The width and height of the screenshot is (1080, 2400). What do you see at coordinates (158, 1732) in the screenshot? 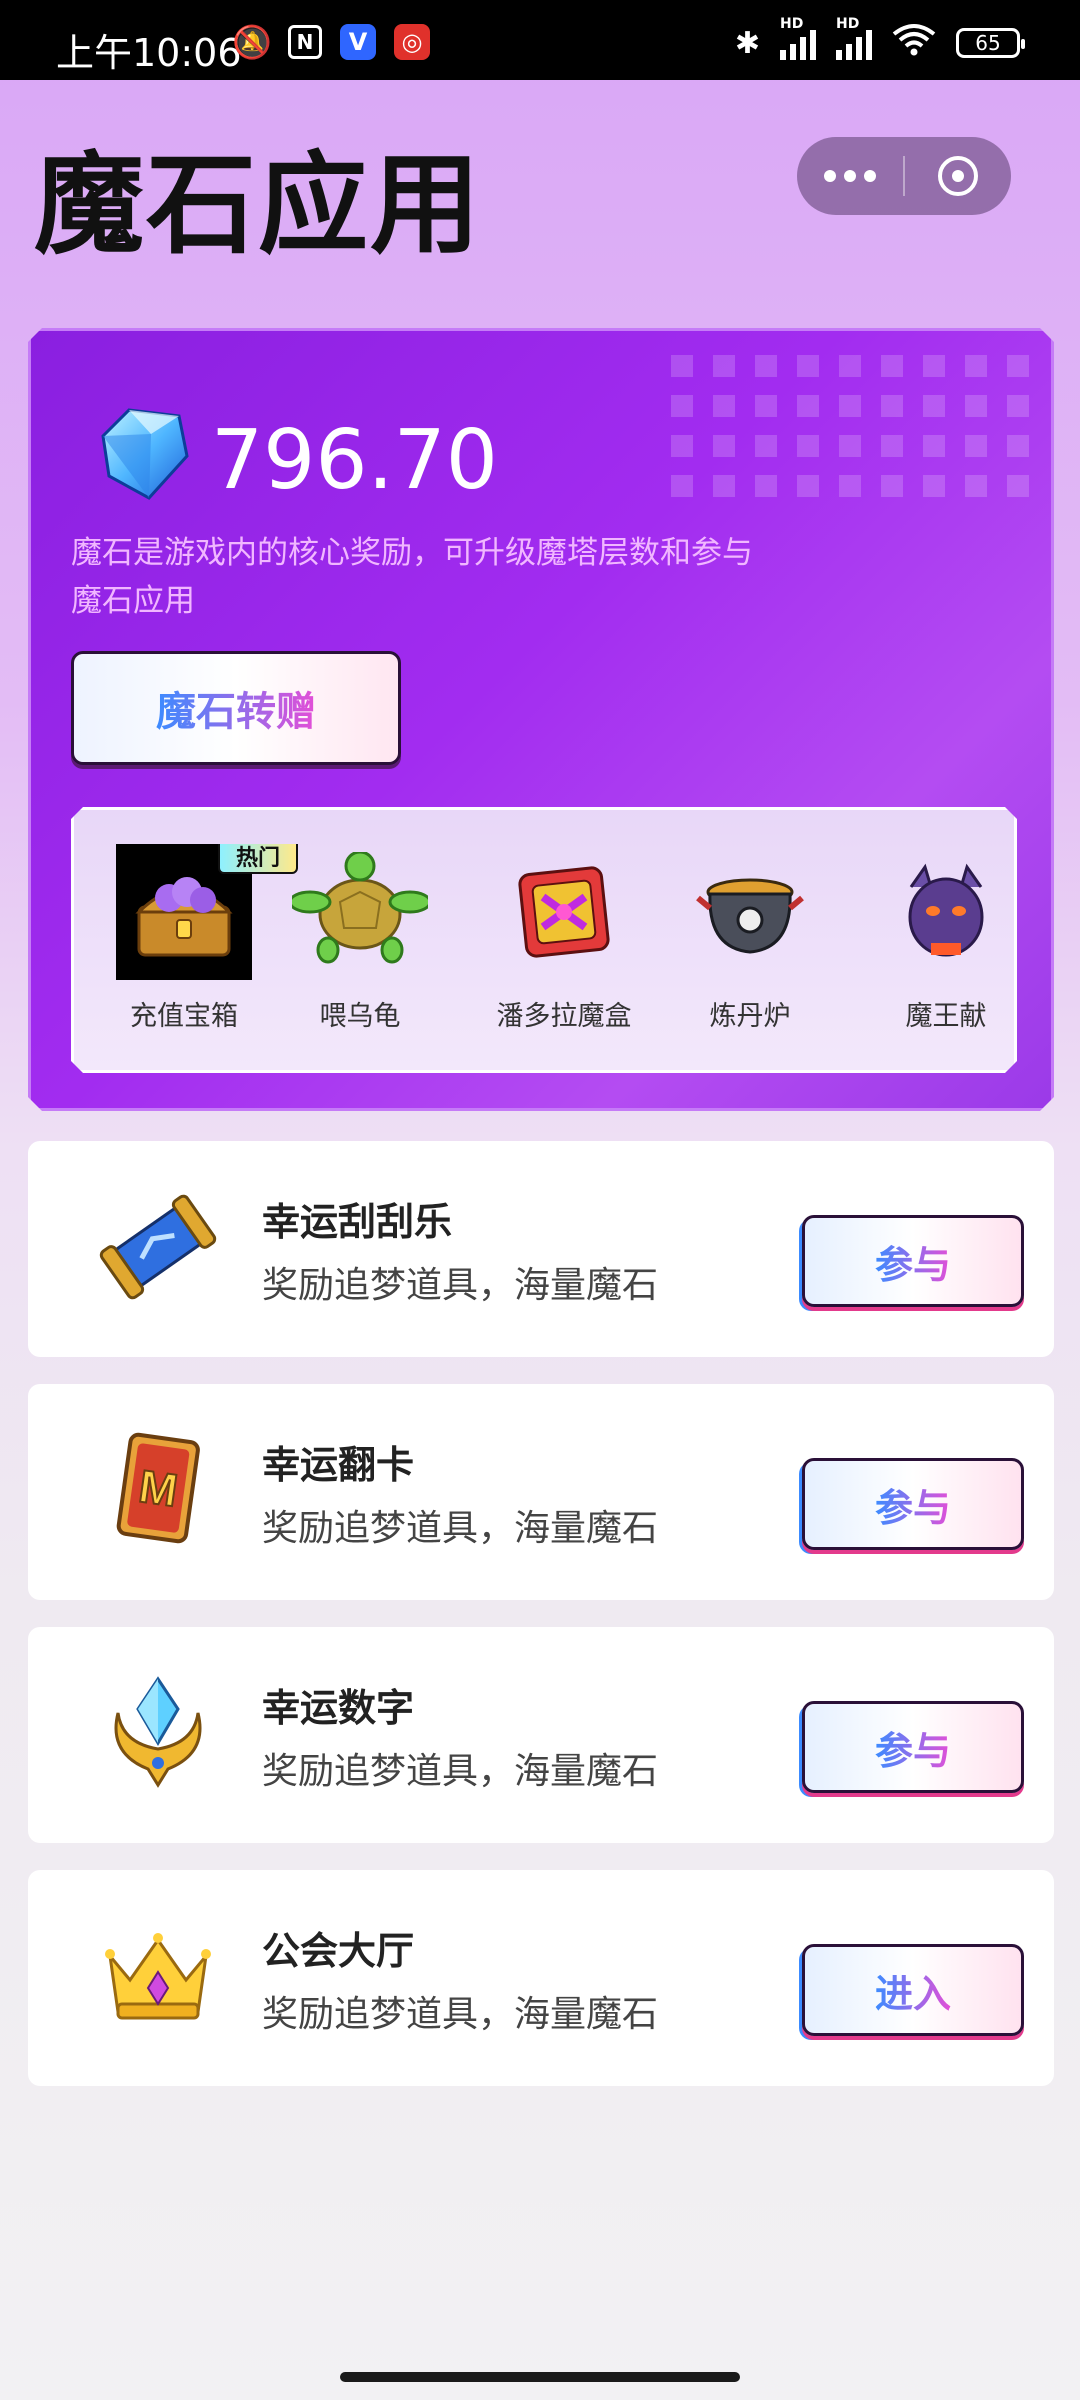
I see `crystal-emblem-icon` at bounding box center [158, 1732].